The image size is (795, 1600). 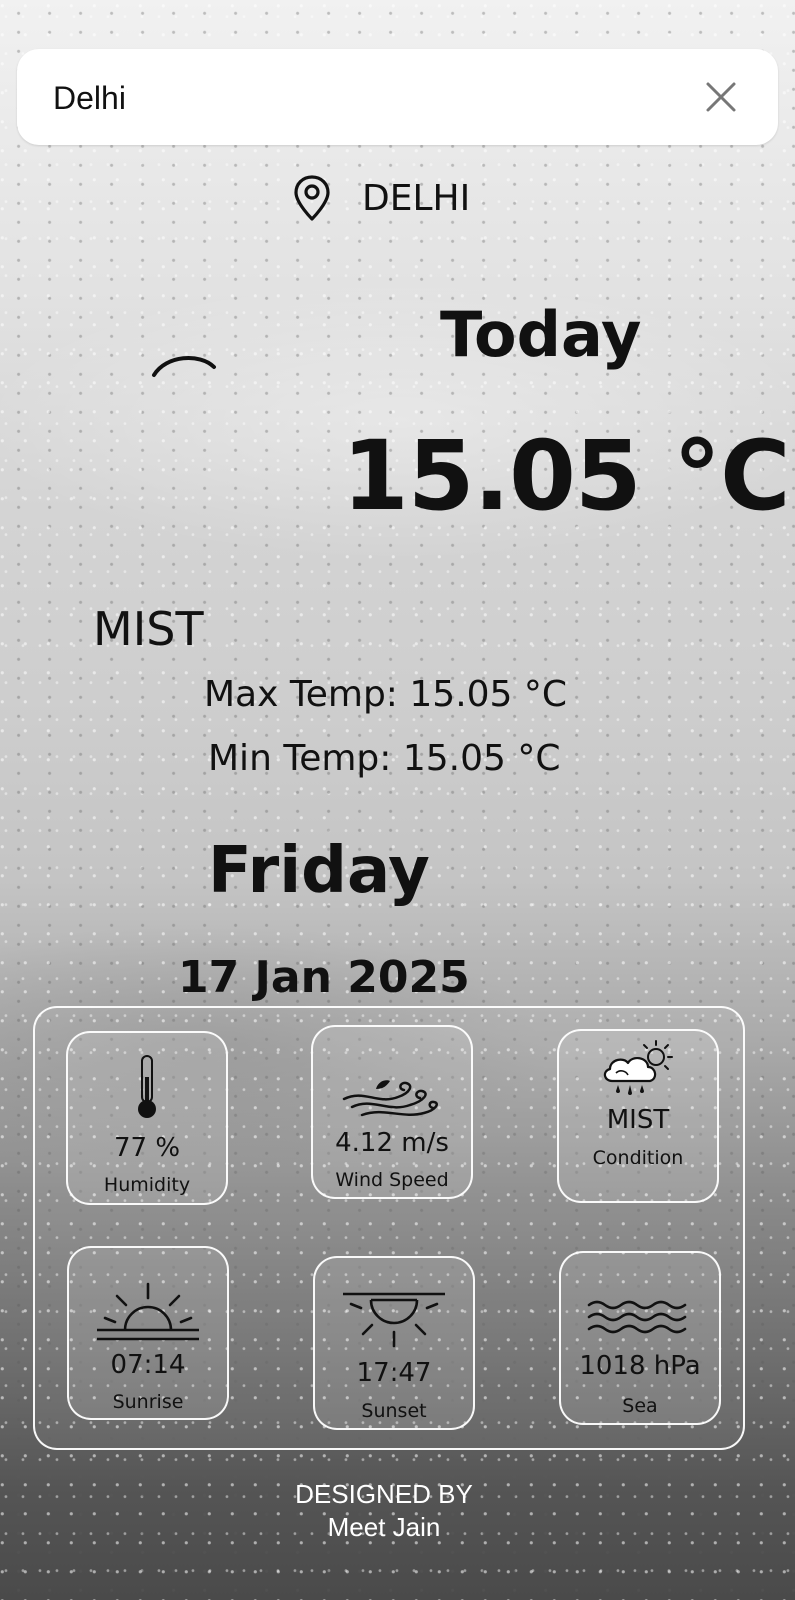 I want to click on weather-condition: MIST, so click(x=148, y=629).